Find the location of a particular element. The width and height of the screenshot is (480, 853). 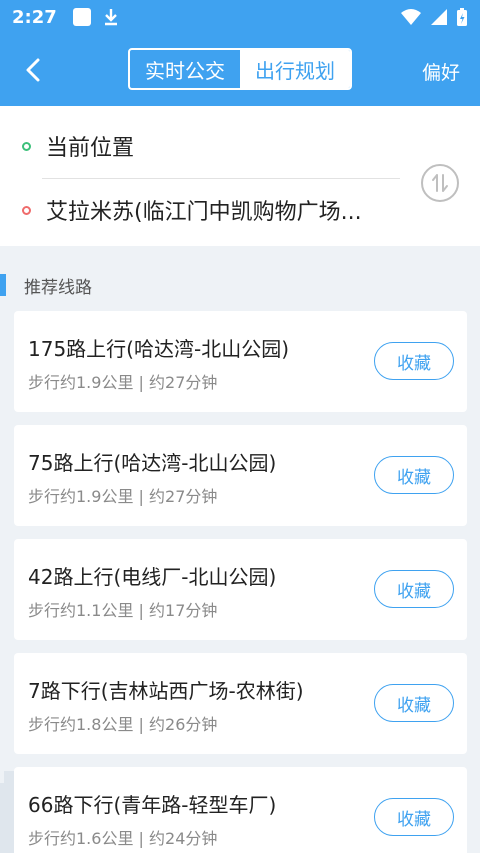

route-name: 66路下行(青年路-轻型车厂) is located at coordinates (152, 805).